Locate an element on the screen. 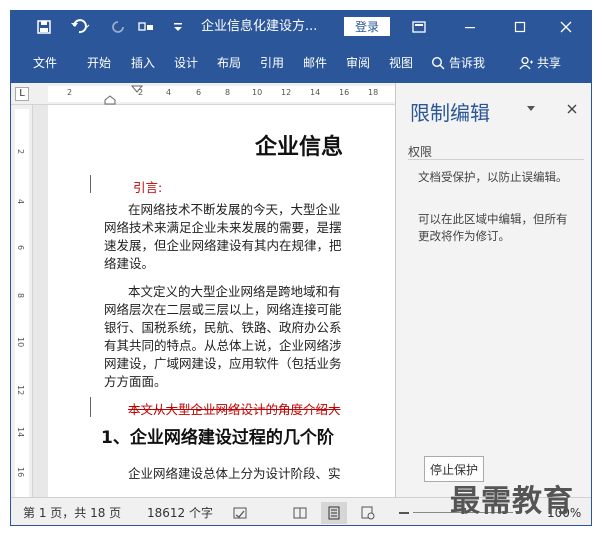  section-heading: 1、企业网络建设过程的几个阶 is located at coordinates (217, 438).